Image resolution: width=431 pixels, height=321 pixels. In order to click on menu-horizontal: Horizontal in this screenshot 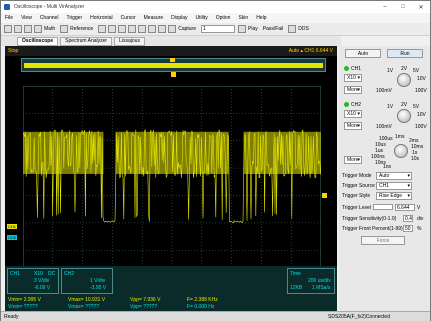, I will do `click(101, 18)`.